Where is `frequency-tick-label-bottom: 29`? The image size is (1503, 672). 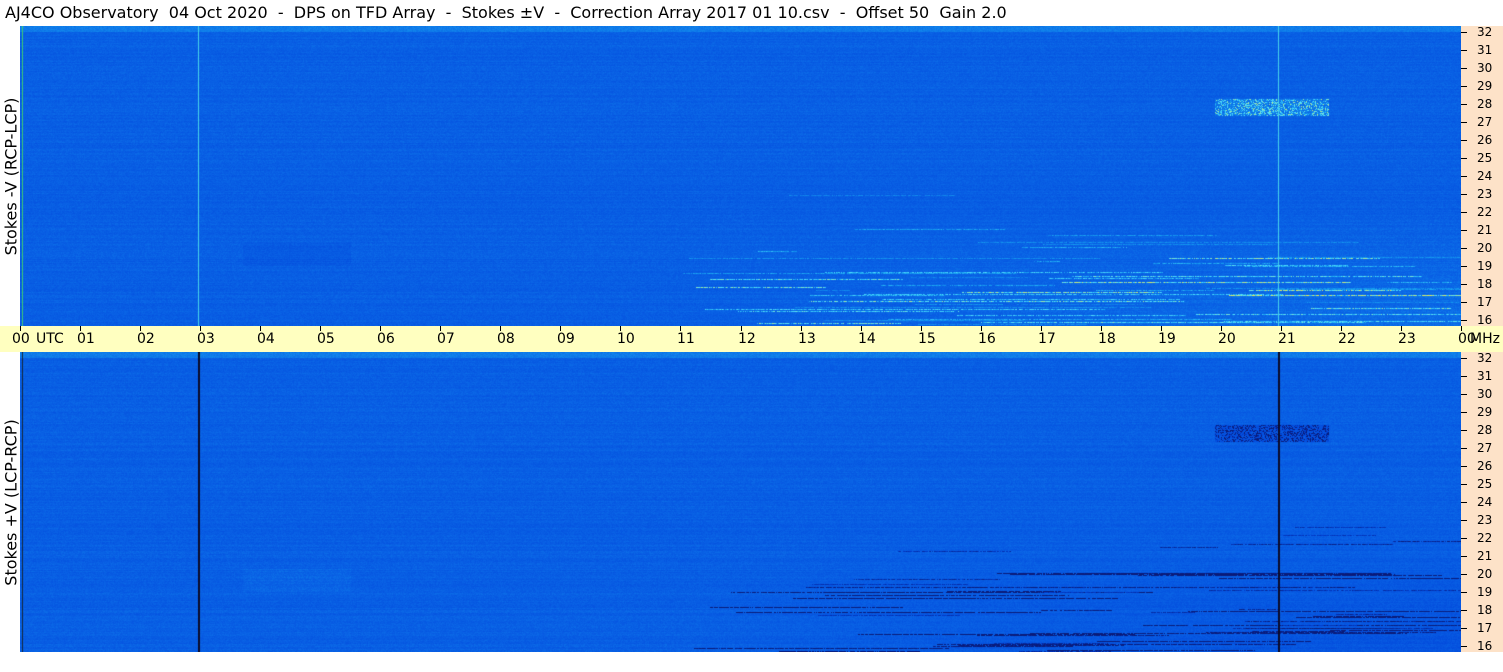 frequency-tick-label-bottom: 29 is located at coordinates (1485, 412).